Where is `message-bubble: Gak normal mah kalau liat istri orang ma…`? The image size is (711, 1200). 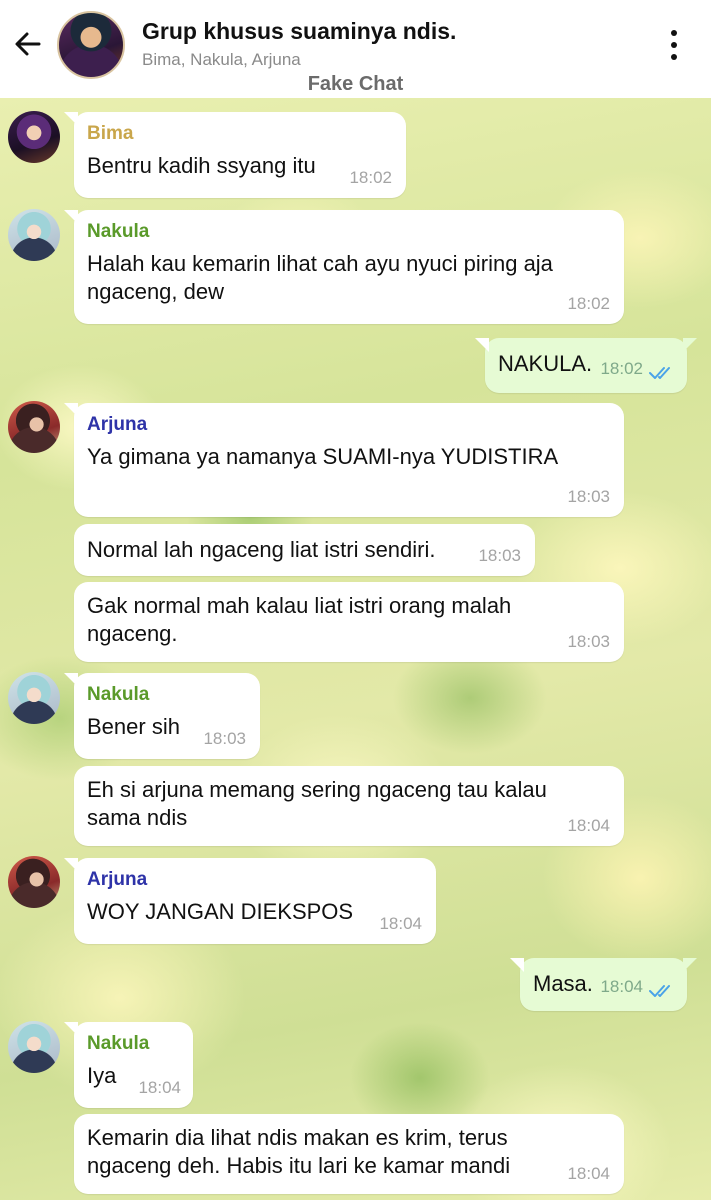
message-bubble: Gak normal mah kalau liat istri orang ma… is located at coordinates (349, 622).